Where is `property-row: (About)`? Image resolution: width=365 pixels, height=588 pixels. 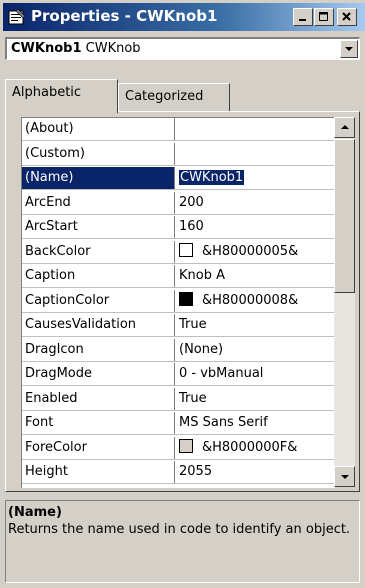
property-row: (About) is located at coordinates (178, 129).